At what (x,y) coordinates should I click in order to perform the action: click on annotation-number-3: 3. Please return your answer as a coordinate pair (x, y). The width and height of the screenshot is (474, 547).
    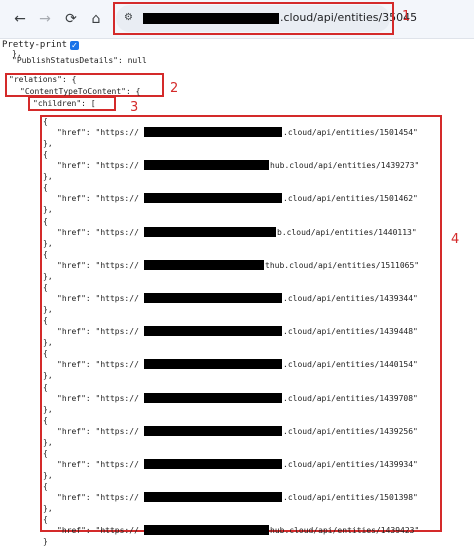
    Looking at the image, I should click on (134, 107).